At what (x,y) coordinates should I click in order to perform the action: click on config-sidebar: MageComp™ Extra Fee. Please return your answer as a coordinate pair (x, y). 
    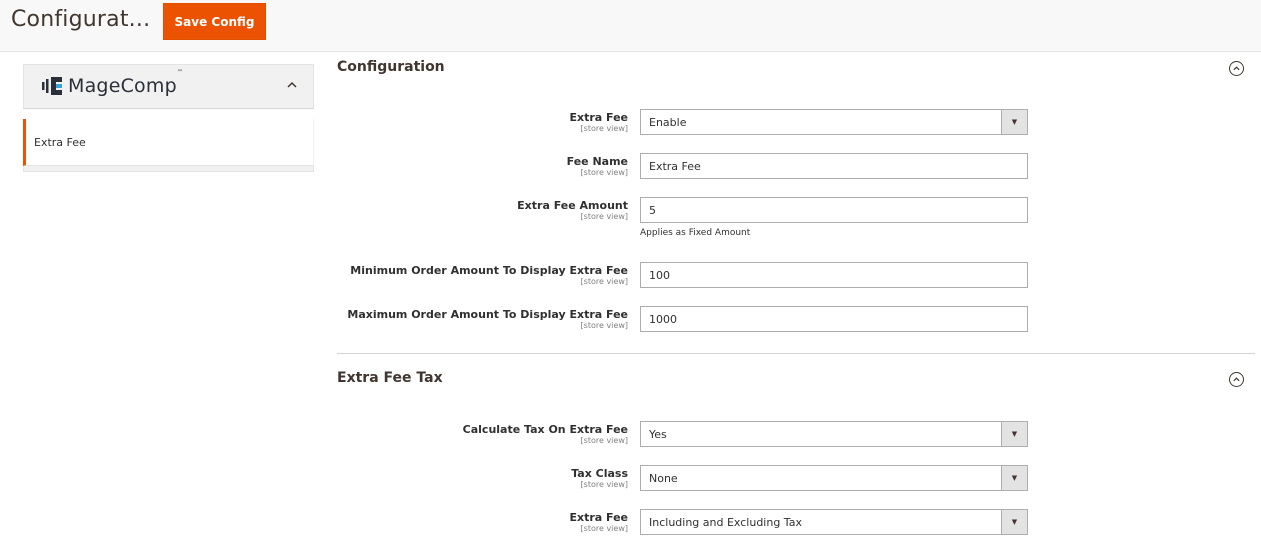
    Looking at the image, I should click on (168, 118).